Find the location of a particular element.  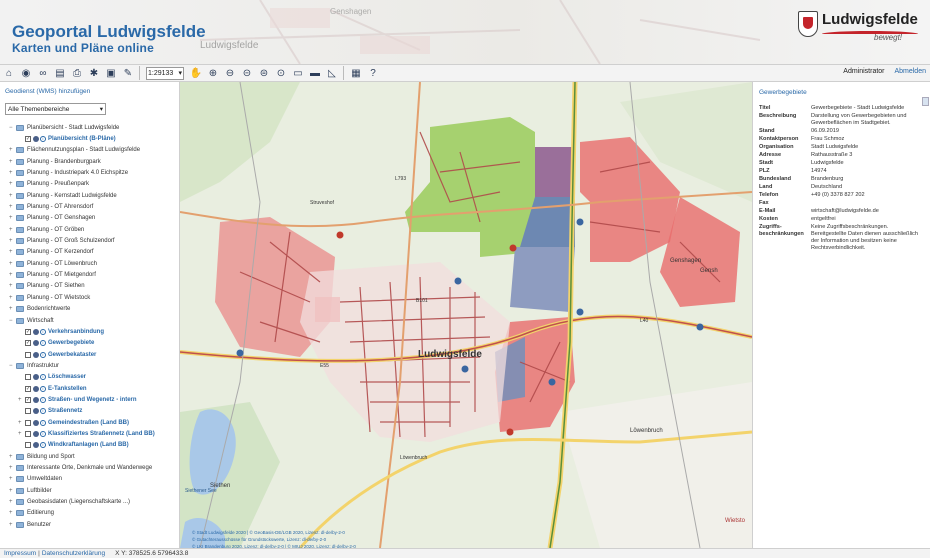

tree-node-label: Bildung und Sport is located at coordinates (51, 457).